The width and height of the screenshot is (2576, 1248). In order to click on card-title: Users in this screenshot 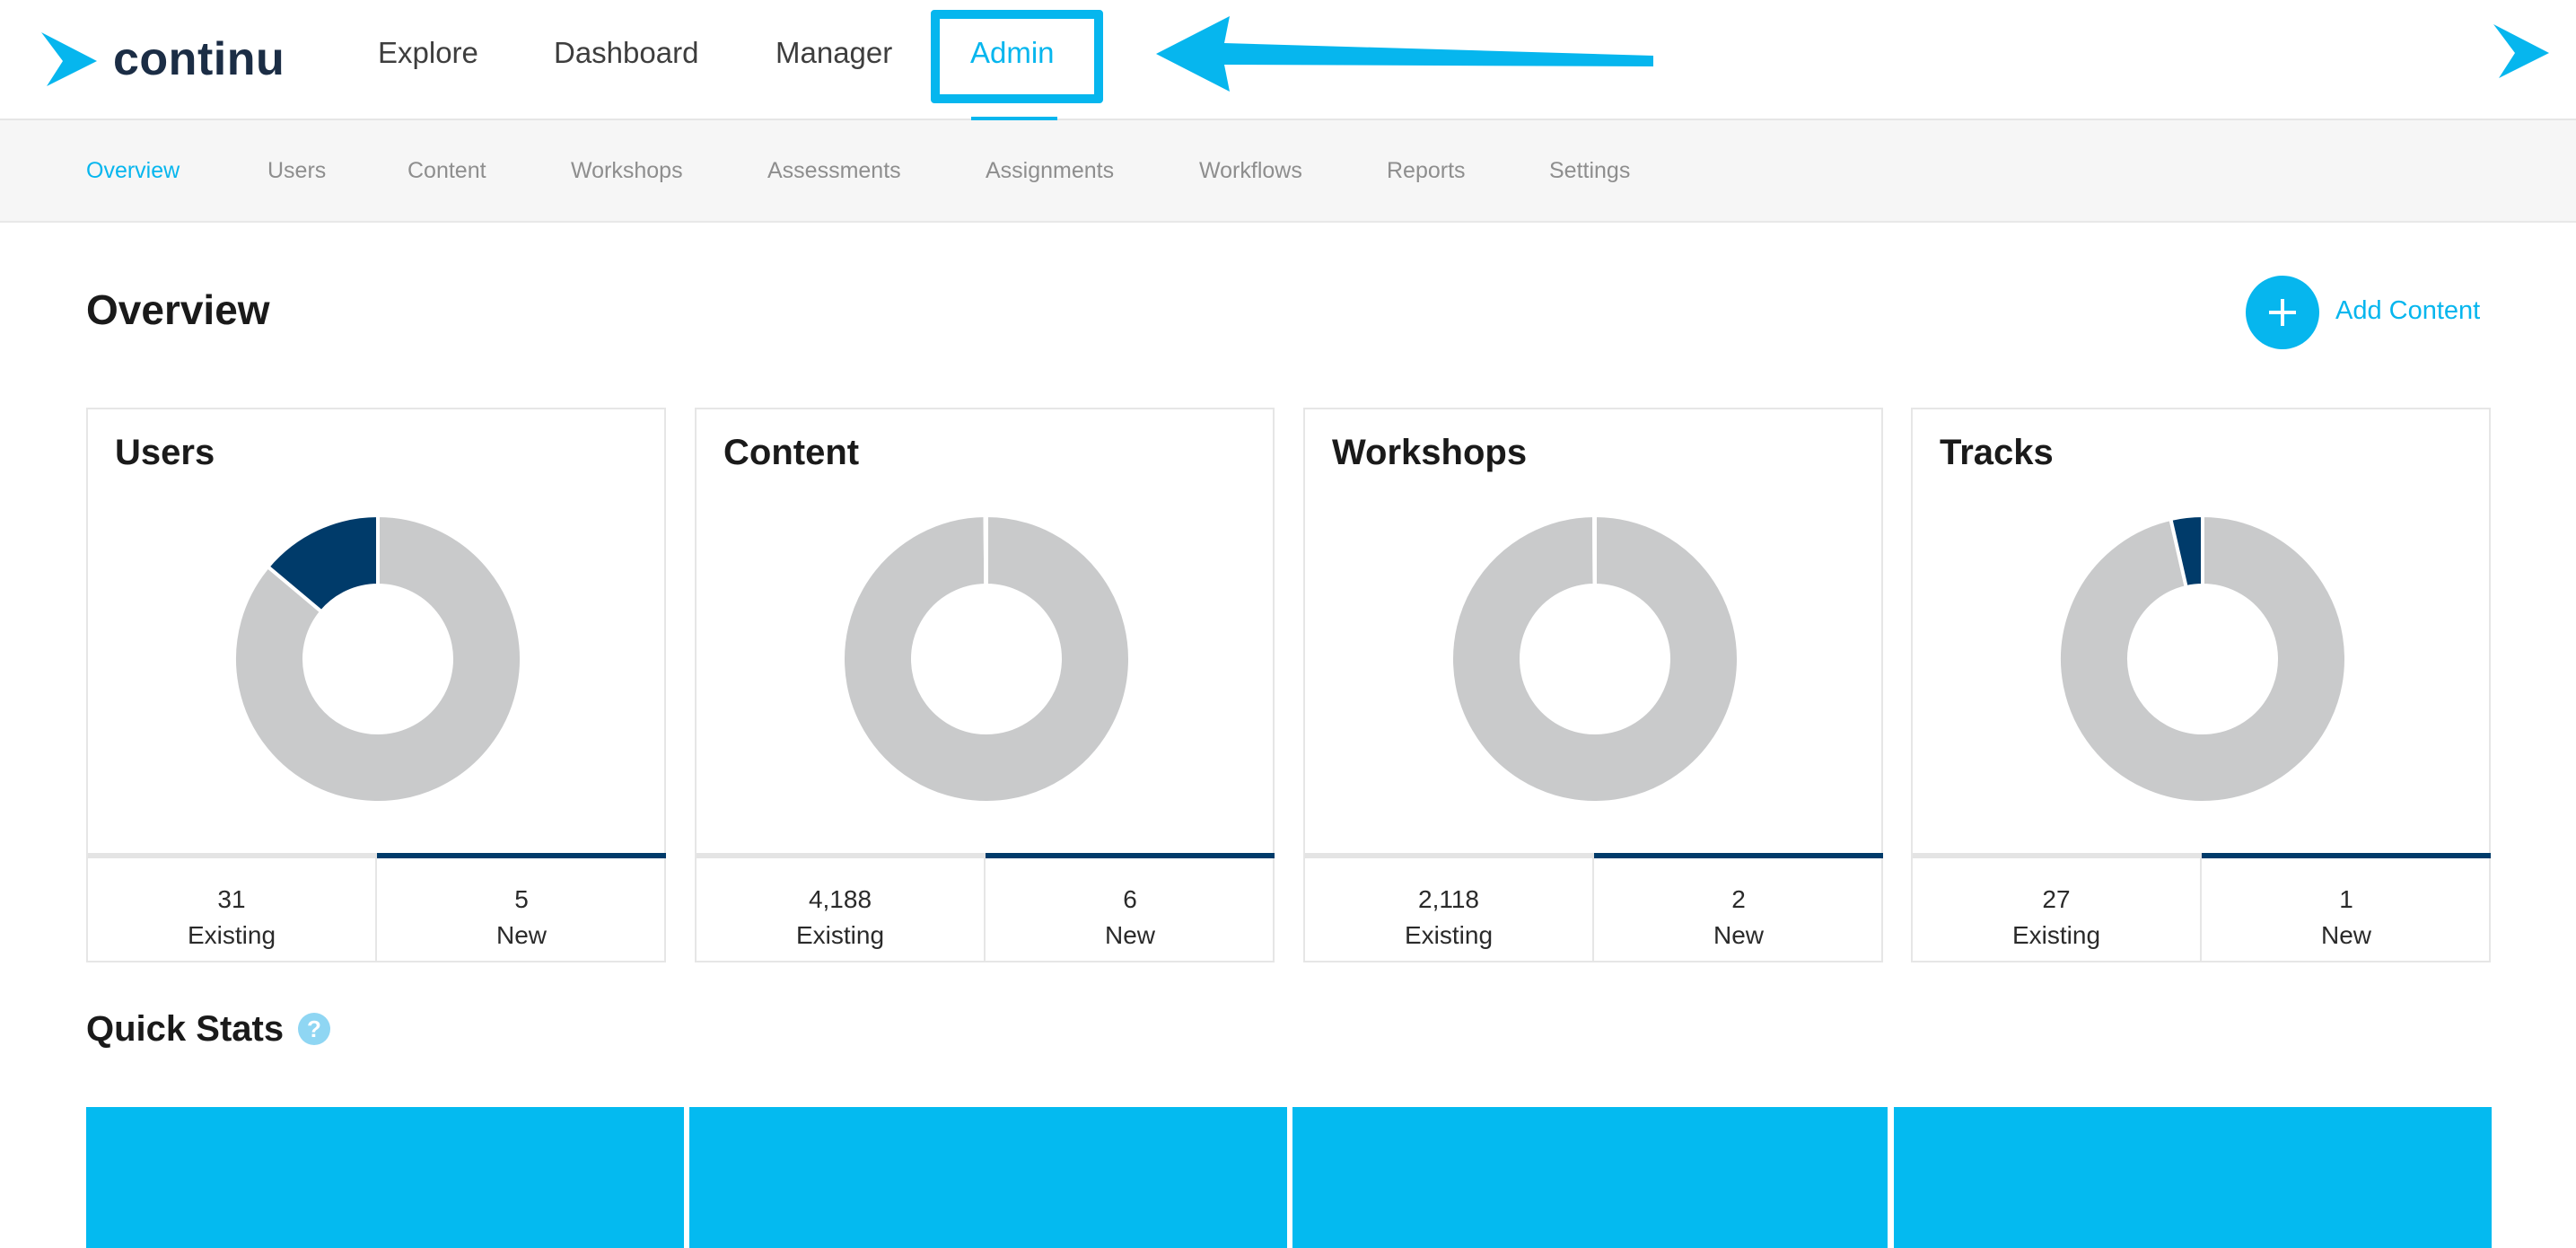, I will do `click(165, 452)`.